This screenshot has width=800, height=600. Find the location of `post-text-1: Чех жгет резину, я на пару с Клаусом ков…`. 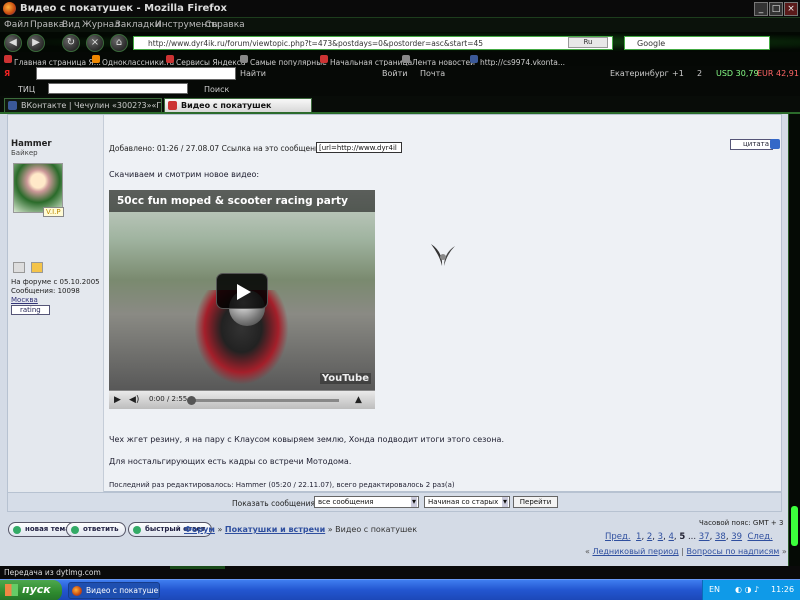

post-text-1: Чех жгет резину, я на пару с Клаусом ков… is located at coordinates (306, 439).